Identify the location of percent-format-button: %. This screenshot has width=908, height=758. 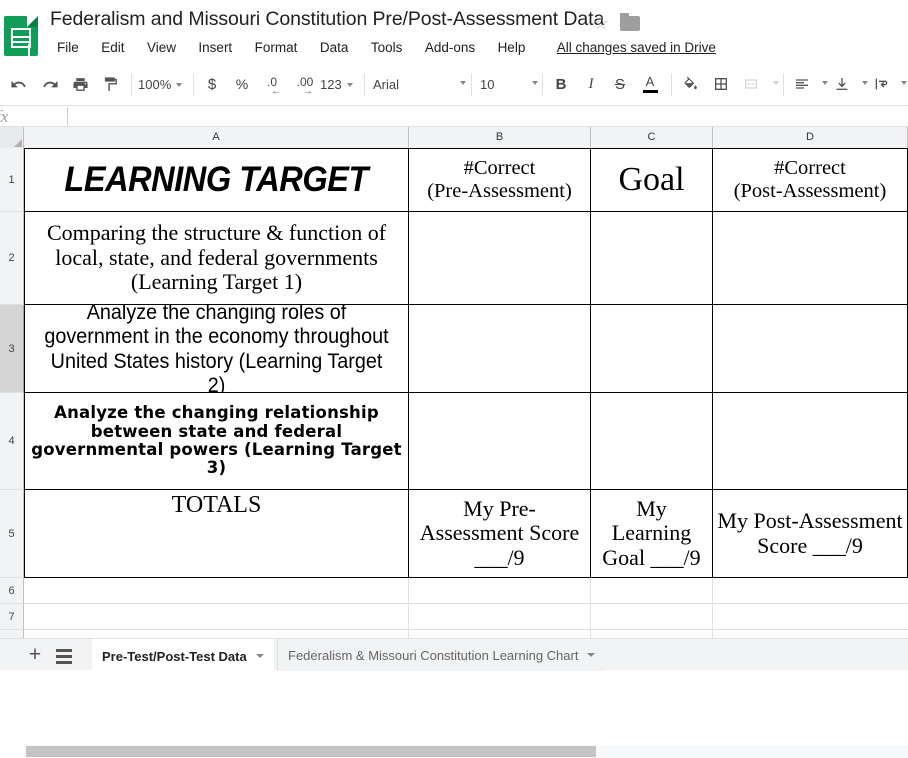
(242, 84).